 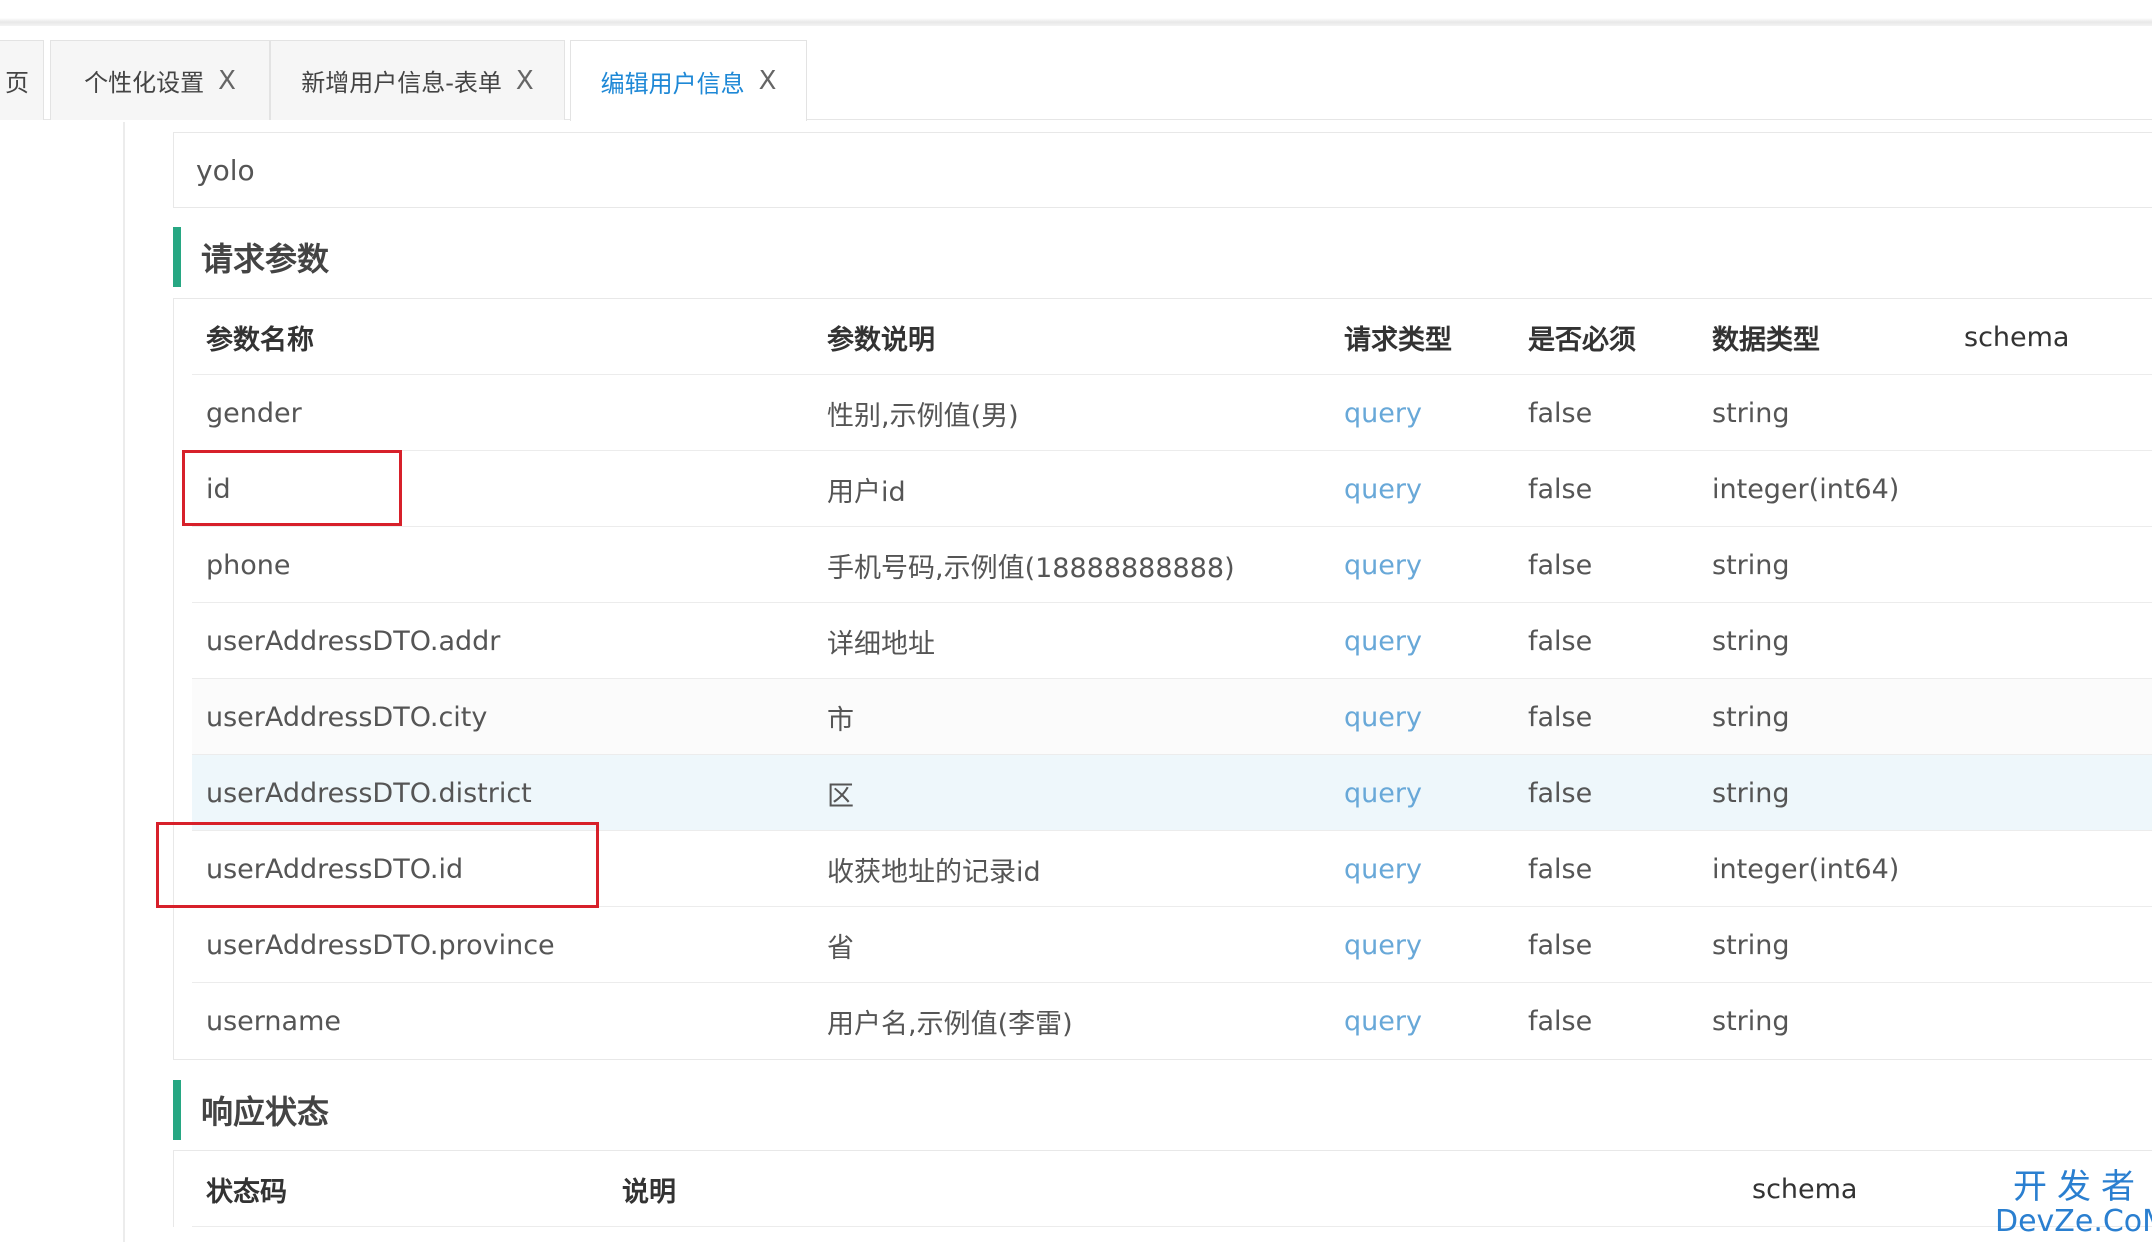 I want to click on param-desc: 收获地址的记录id, so click(x=934, y=872).